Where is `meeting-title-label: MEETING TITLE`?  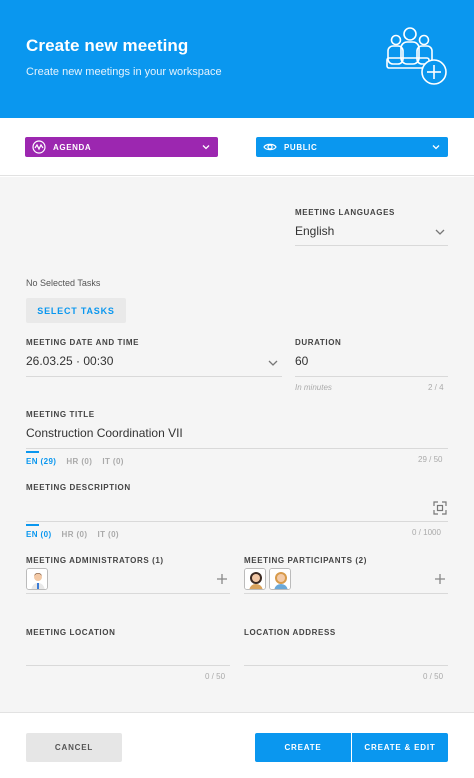 meeting-title-label: MEETING TITLE is located at coordinates (60, 414).